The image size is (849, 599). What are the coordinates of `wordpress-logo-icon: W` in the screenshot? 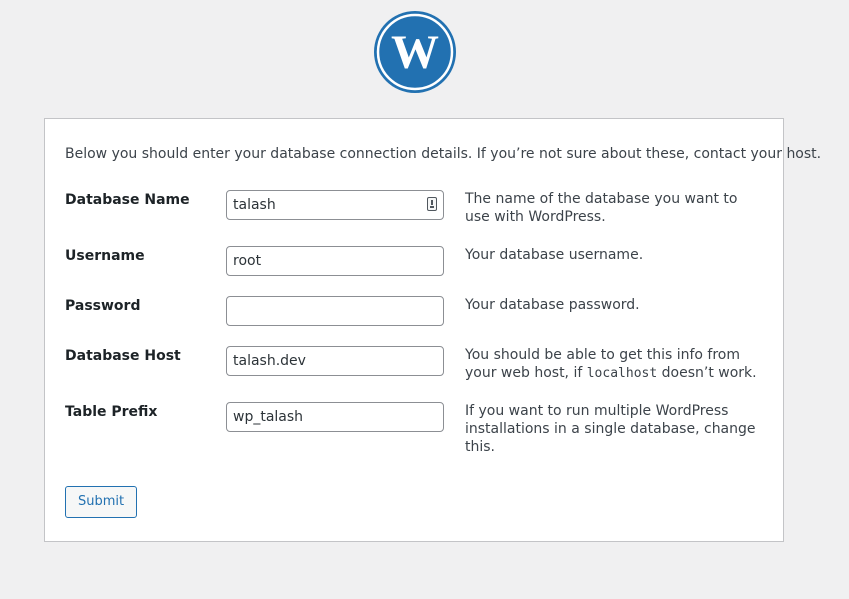 It's located at (415, 52).